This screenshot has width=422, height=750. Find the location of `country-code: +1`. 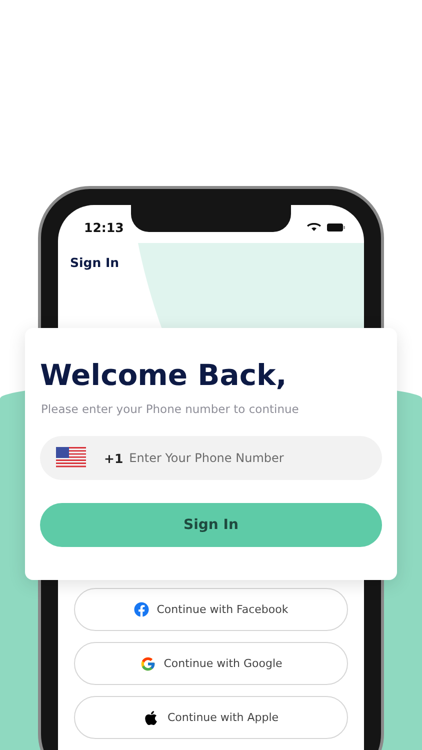

country-code: +1 is located at coordinates (114, 458).